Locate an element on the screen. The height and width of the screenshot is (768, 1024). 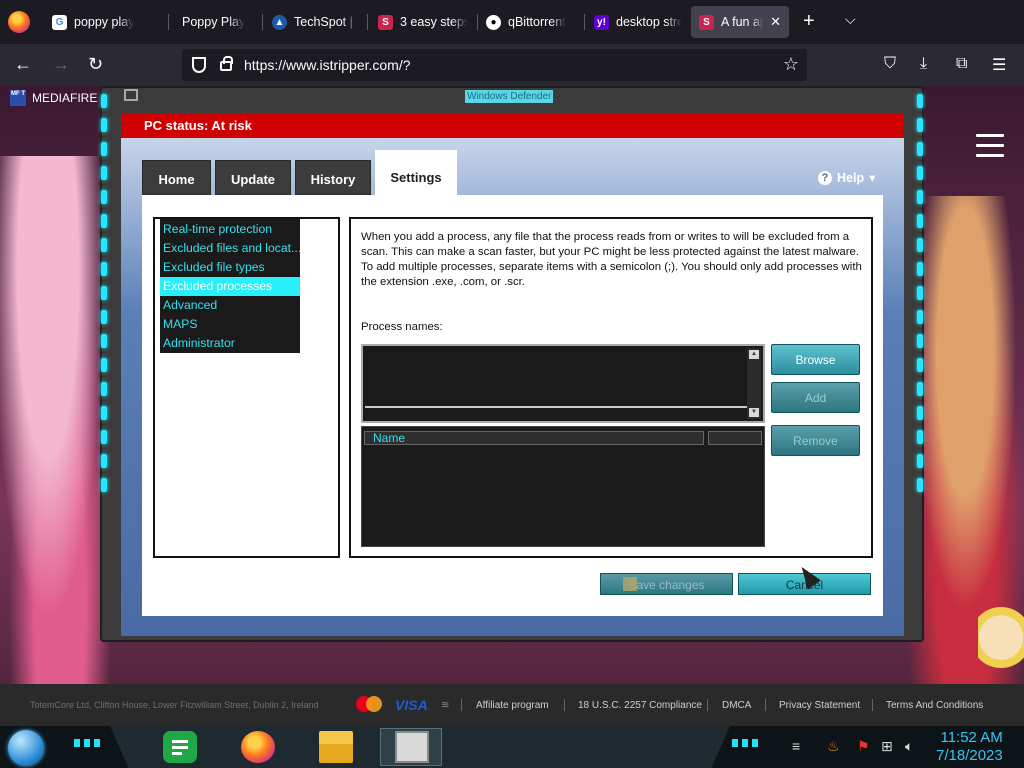
new-tab-button: + is located at coordinates (809, 21).